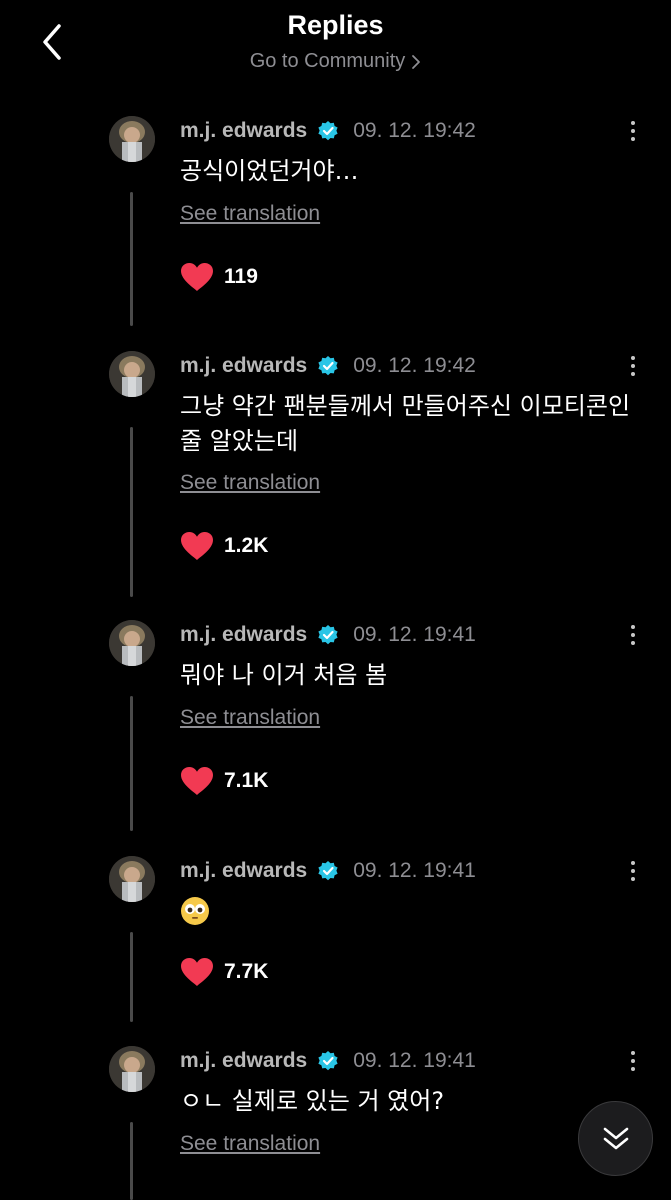 This screenshot has height=1200, width=671. What do you see at coordinates (335, 941) in the screenshot?
I see `reply-item: m.j. edwards 09. 12. 19:41 7.7K` at bounding box center [335, 941].